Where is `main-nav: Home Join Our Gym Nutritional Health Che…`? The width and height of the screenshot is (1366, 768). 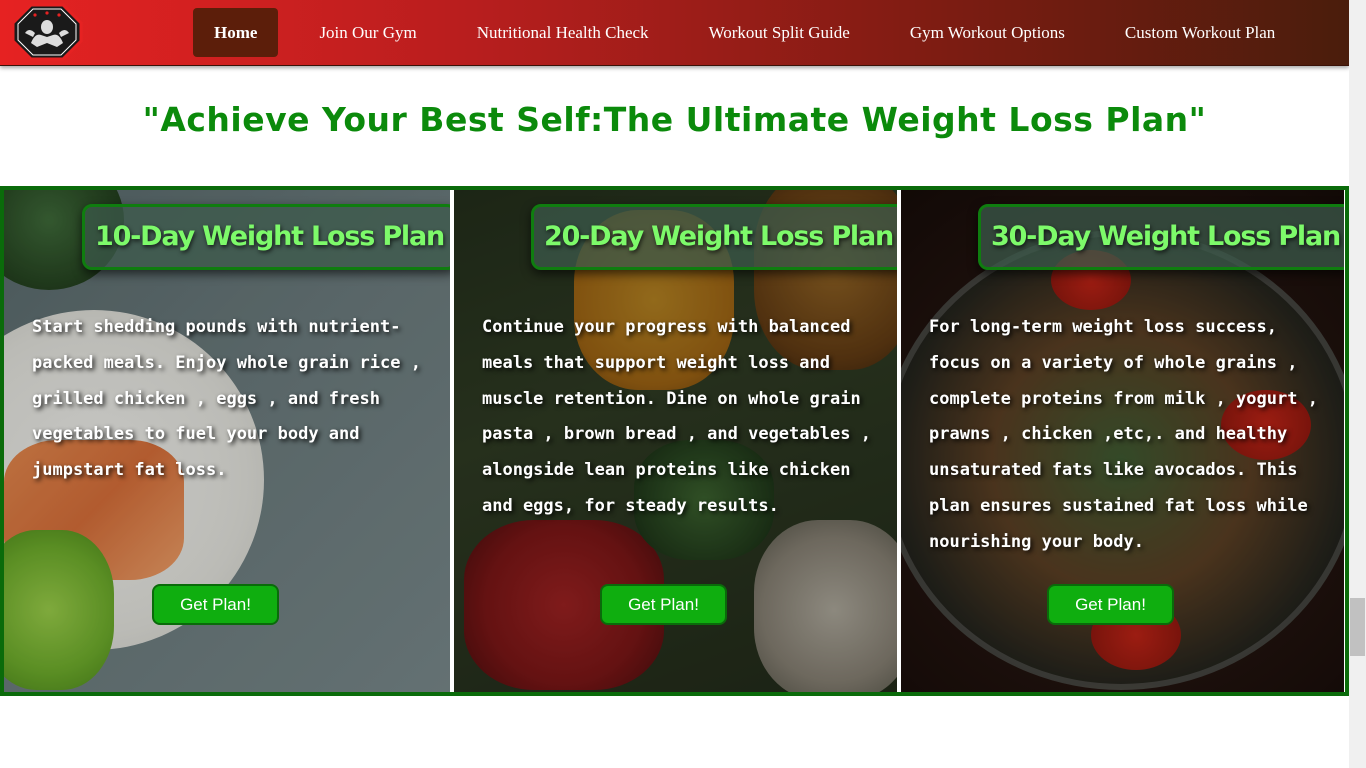 main-nav: Home Join Our Gym Nutritional Health Che… is located at coordinates (744, 32).